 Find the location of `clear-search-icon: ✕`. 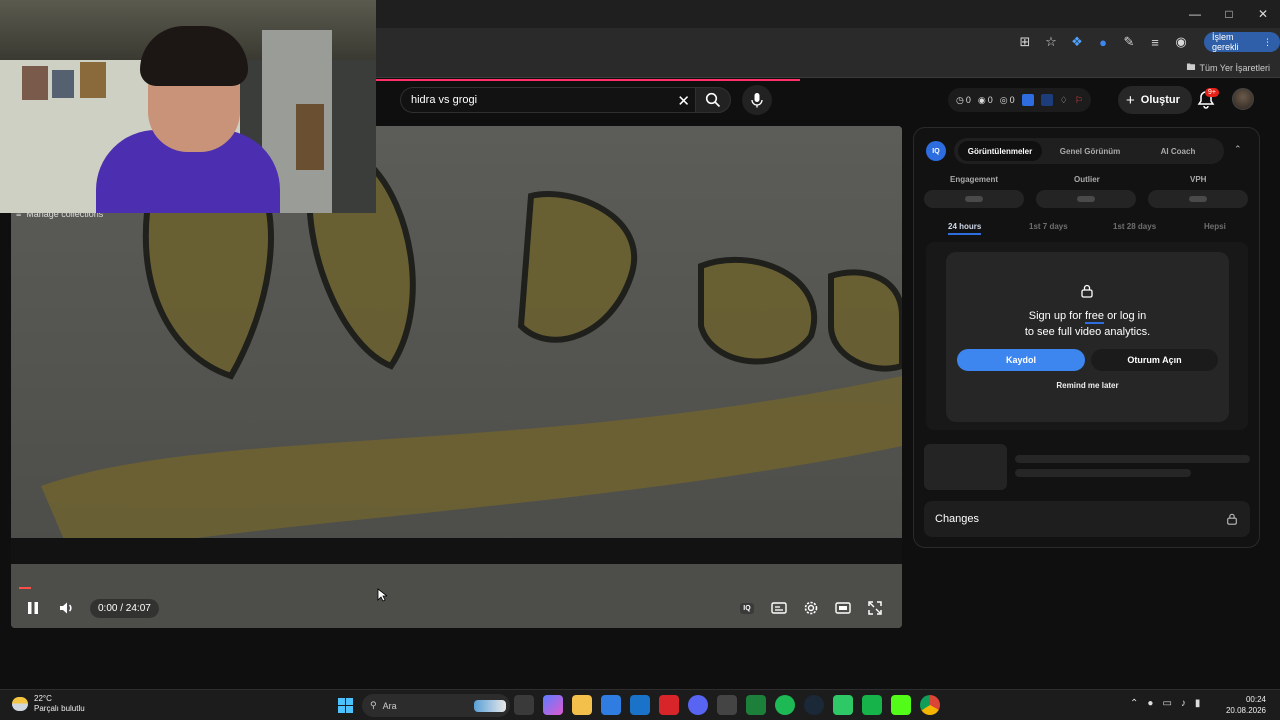

clear-search-icon: ✕ is located at coordinates (683, 101).